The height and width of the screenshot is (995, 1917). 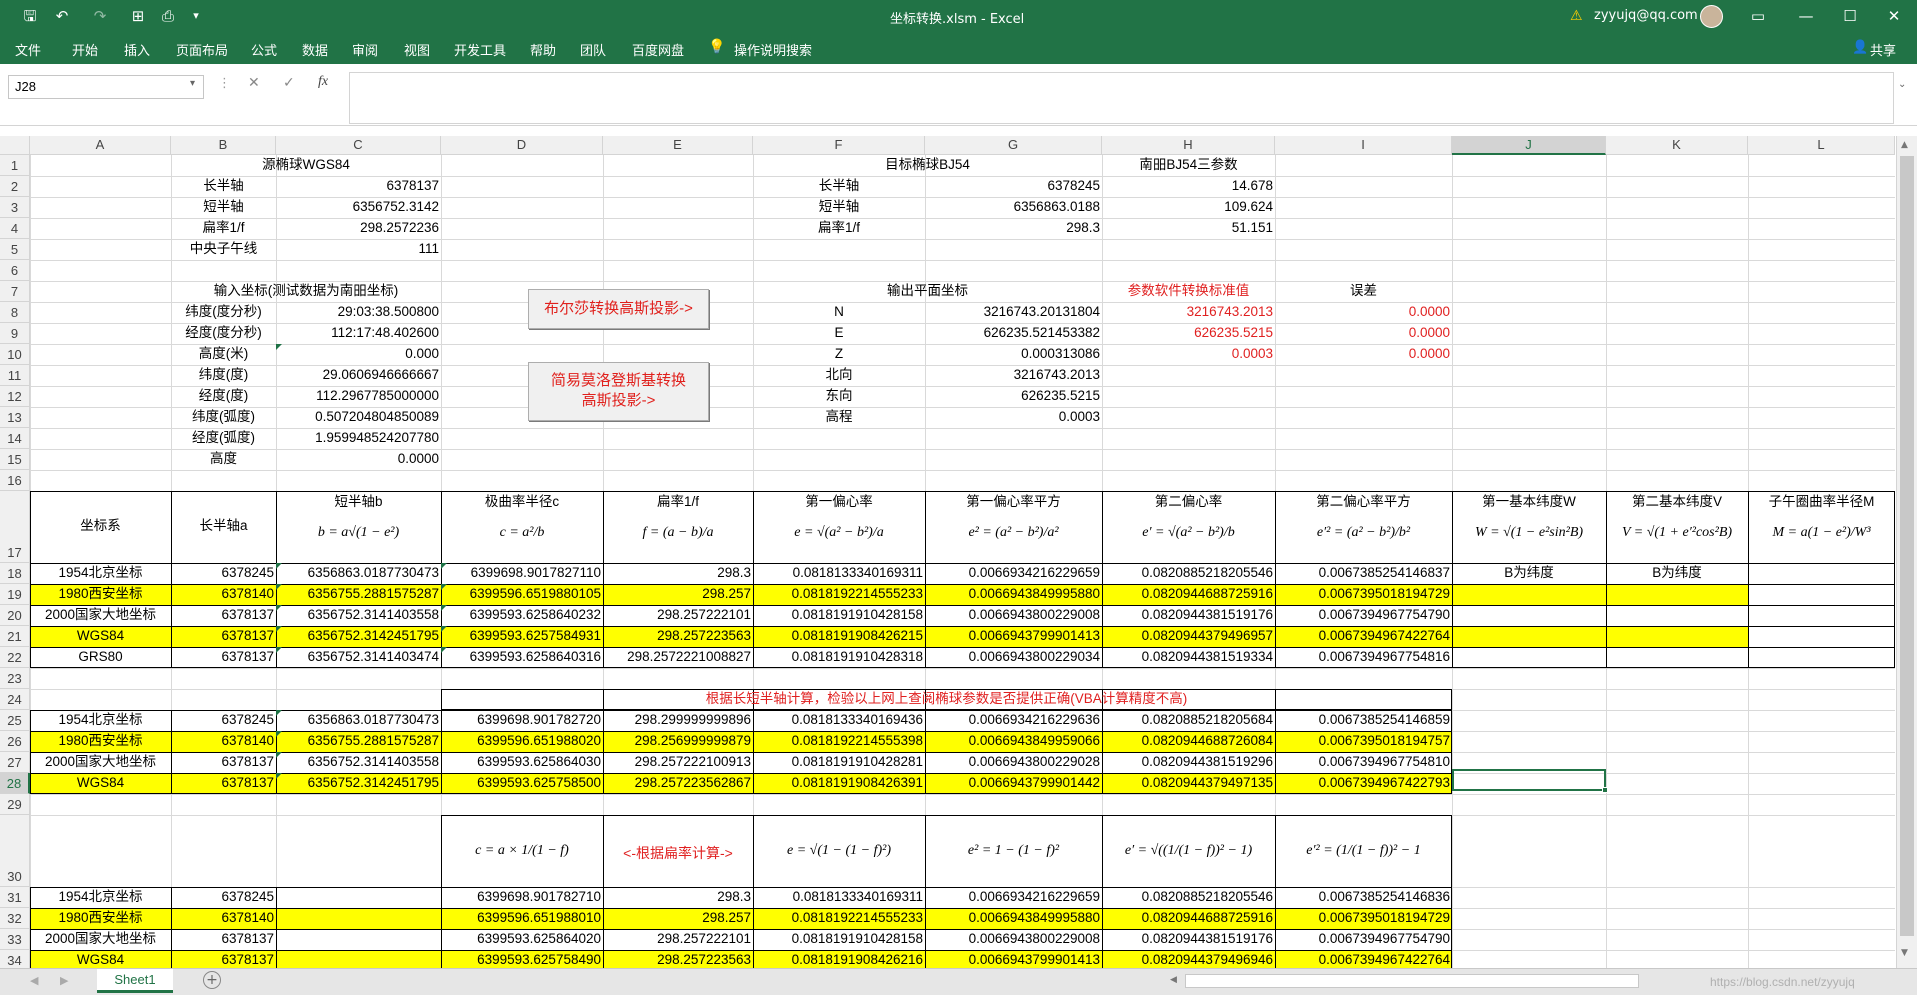 I want to click on input-value: 112:17:48.402600, so click(x=358, y=333).